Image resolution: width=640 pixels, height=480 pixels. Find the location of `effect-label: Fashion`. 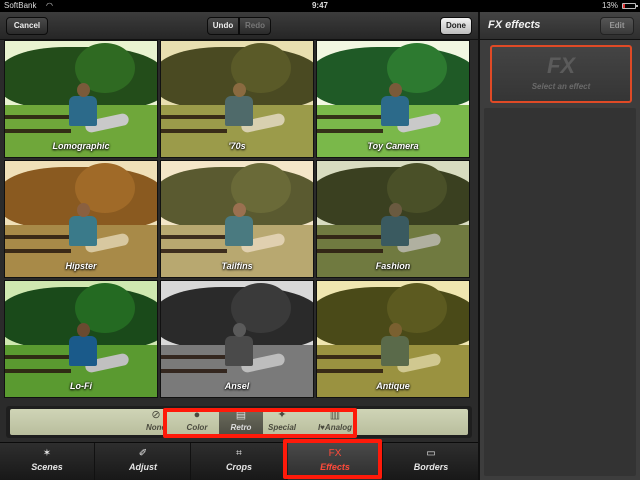

effect-label: Fashion is located at coordinates (393, 266).